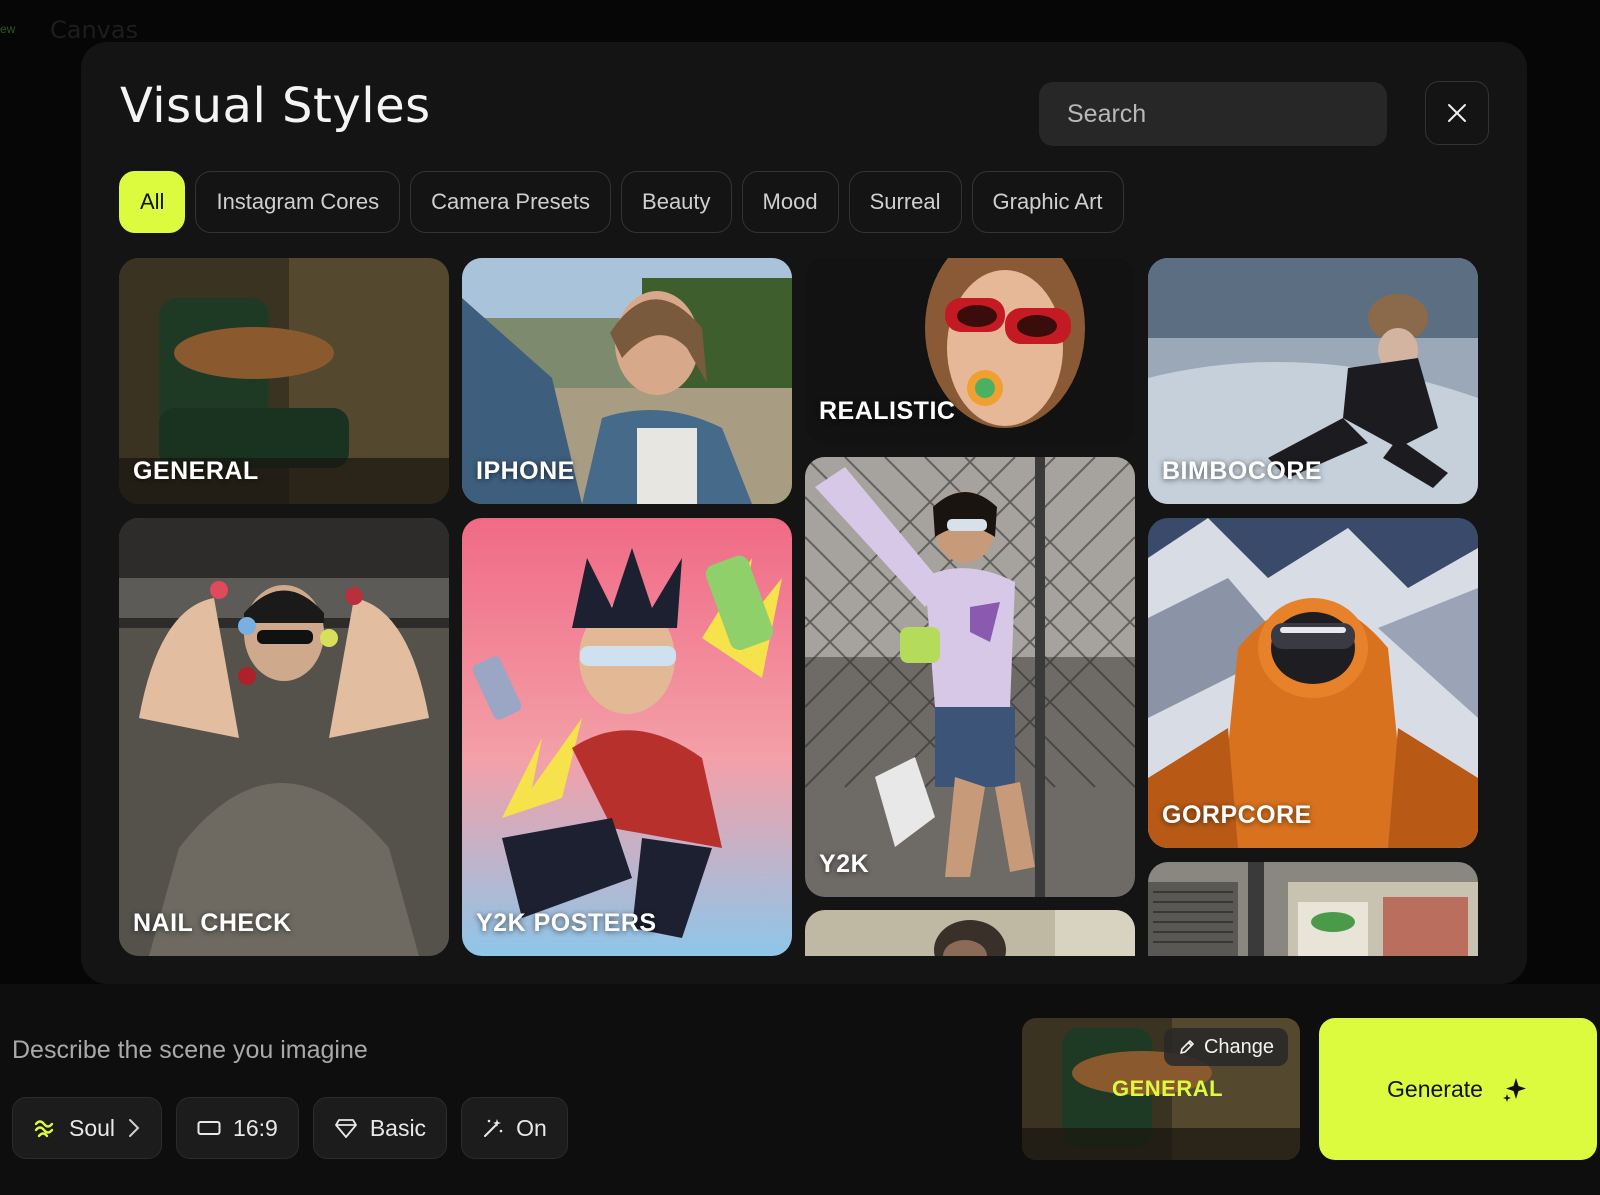 The height and width of the screenshot is (1195, 1600). I want to click on card-label-y2k-posters: Y2K POSTERS, so click(566, 923).